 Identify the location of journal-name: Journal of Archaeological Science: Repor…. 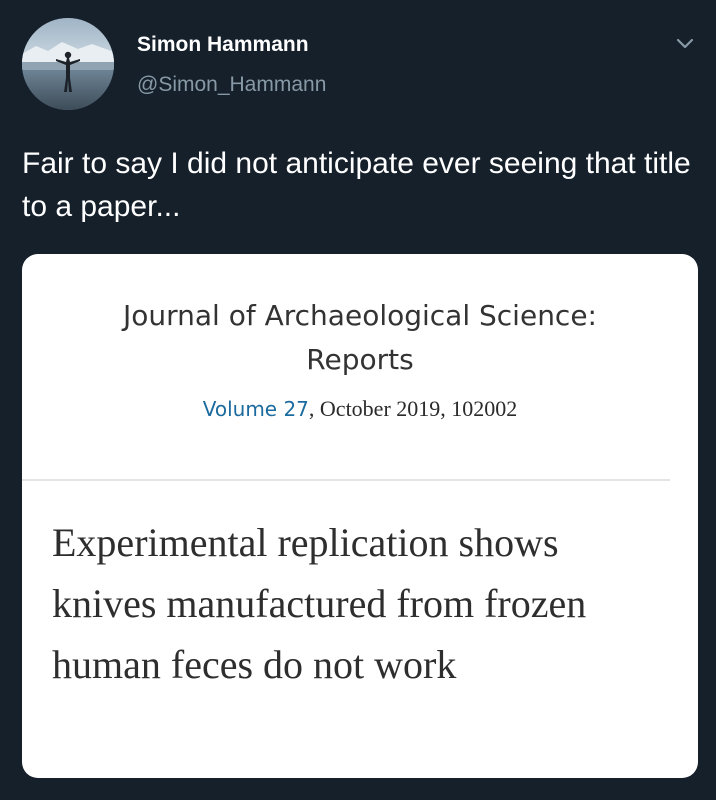
(359, 337).